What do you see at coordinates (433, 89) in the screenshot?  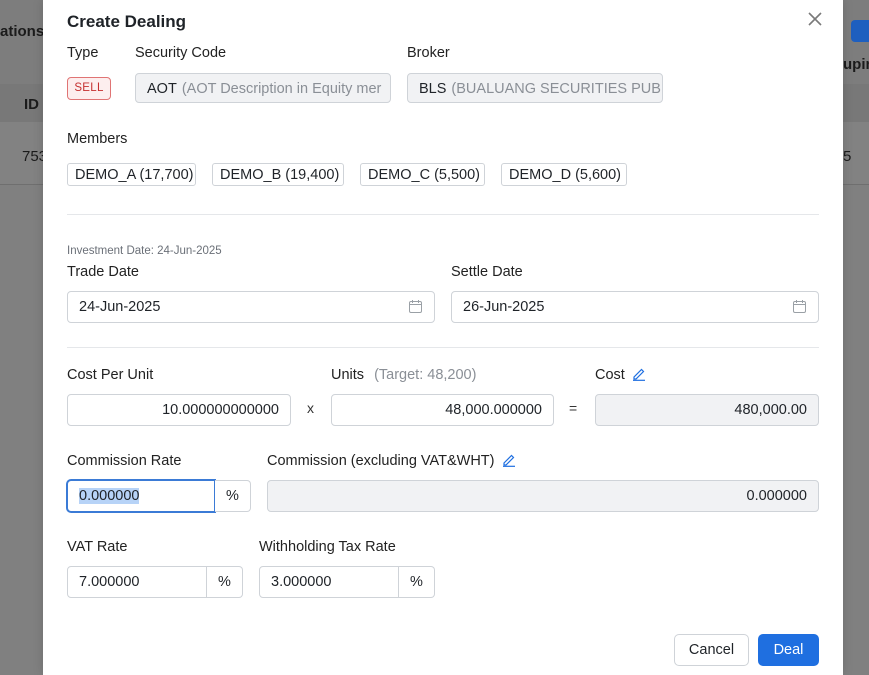 I see `broker-code-value: BLS` at bounding box center [433, 89].